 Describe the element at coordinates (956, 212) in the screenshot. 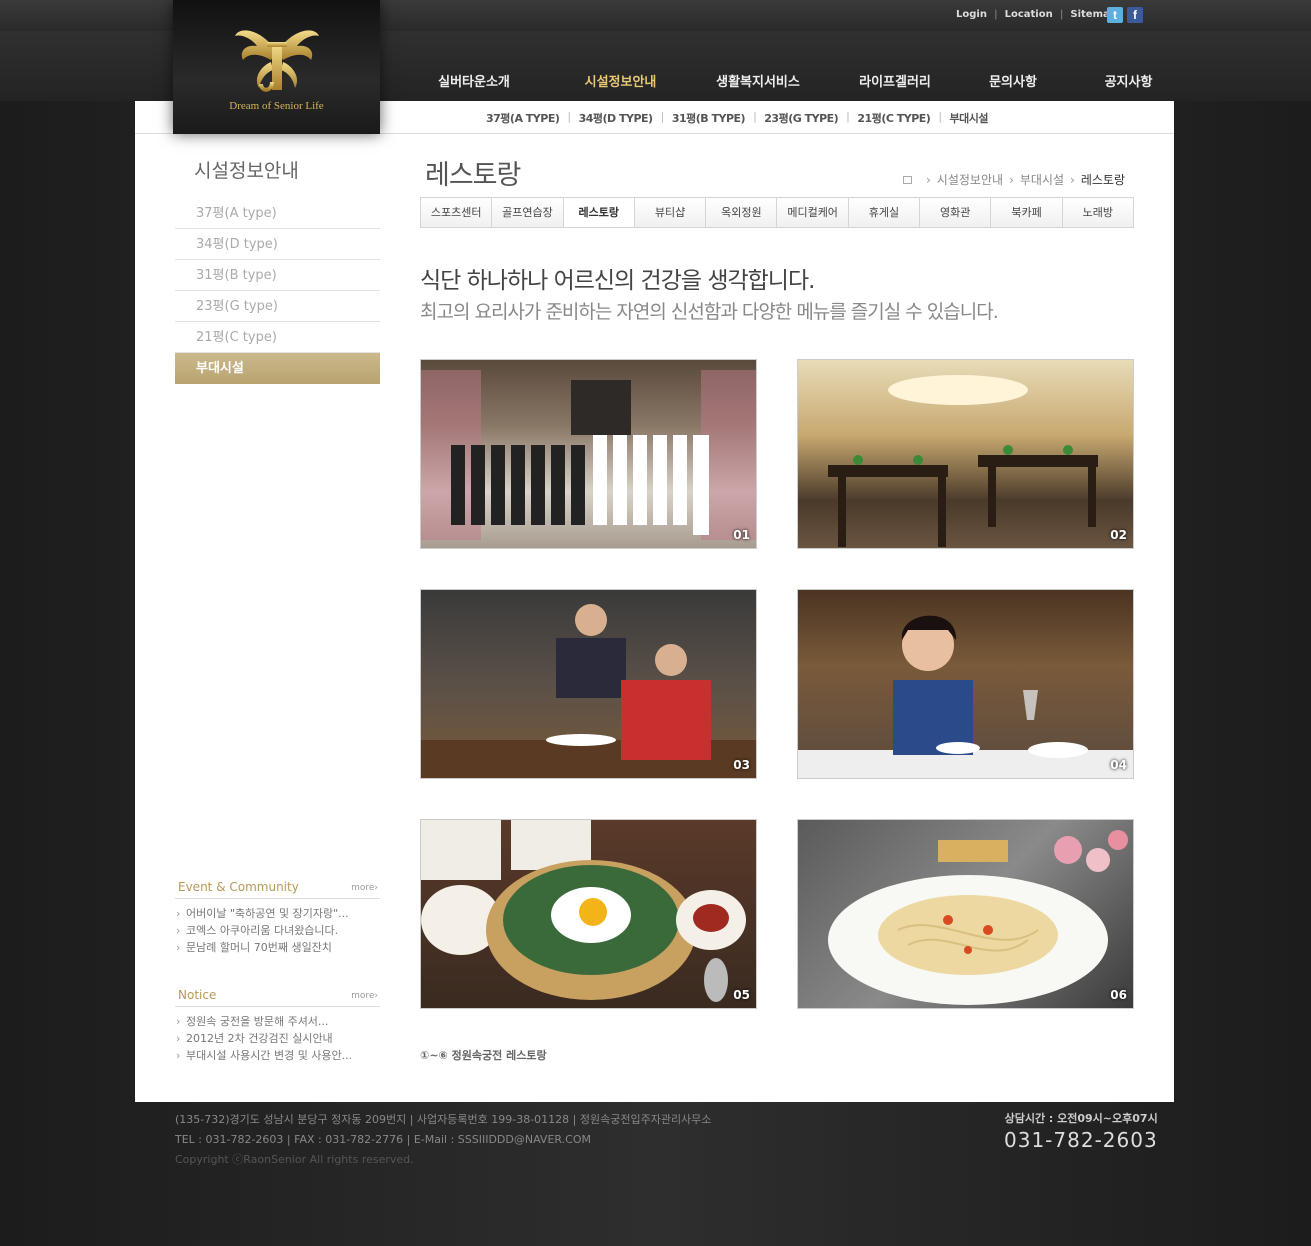

I see `tab-cinema: 영화관` at that location.